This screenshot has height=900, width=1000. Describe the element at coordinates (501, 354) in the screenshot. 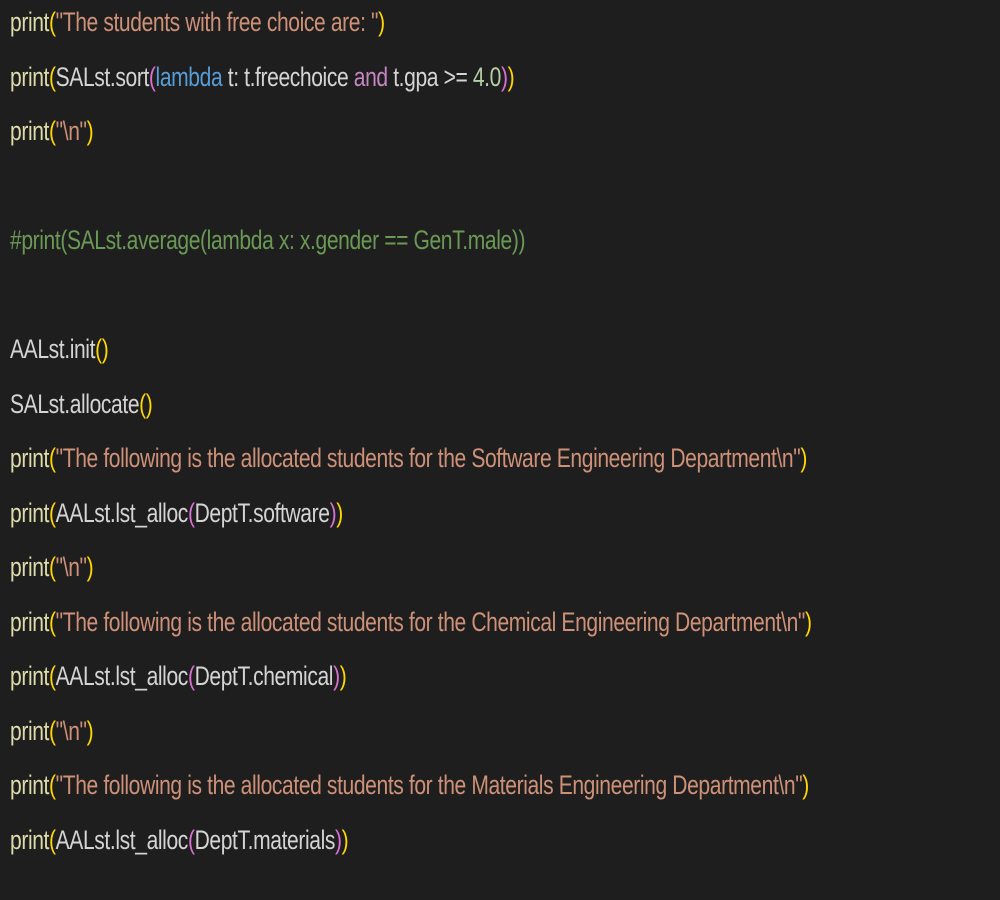

I see `code-line: AALst.init()` at that location.